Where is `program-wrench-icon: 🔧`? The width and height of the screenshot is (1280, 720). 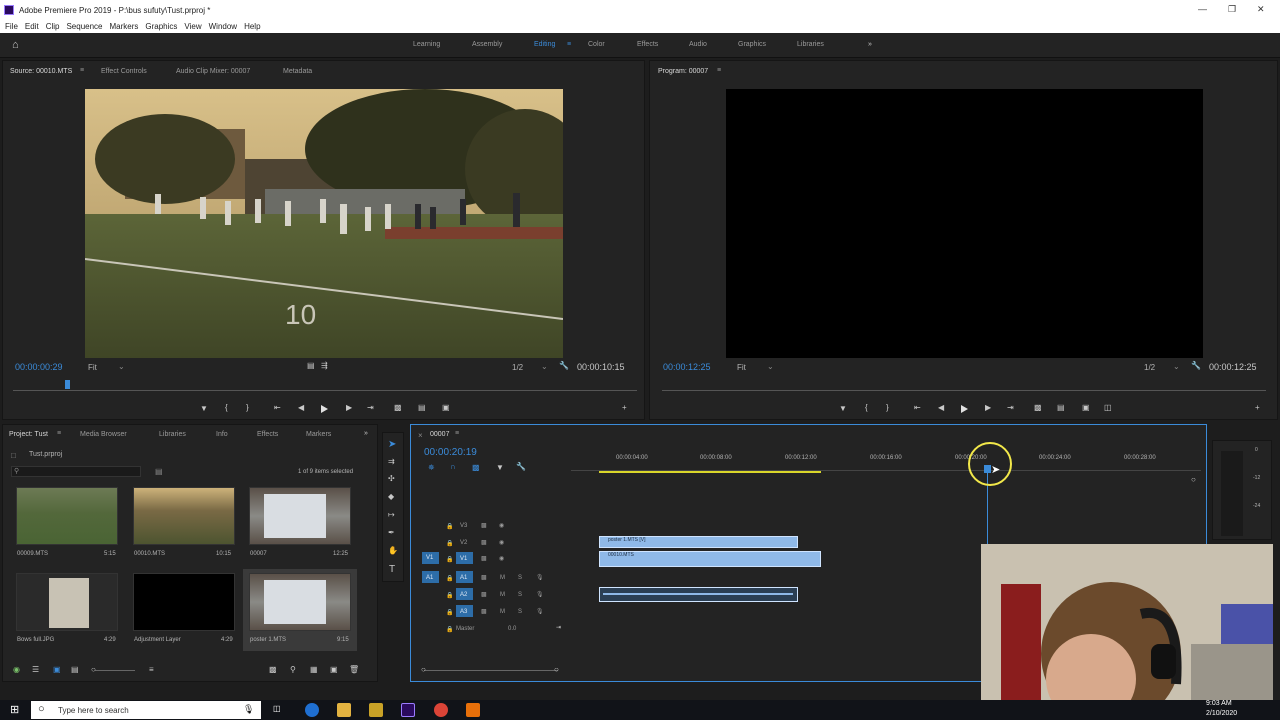
program-wrench-icon: 🔧 is located at coordinates (1196, 365).